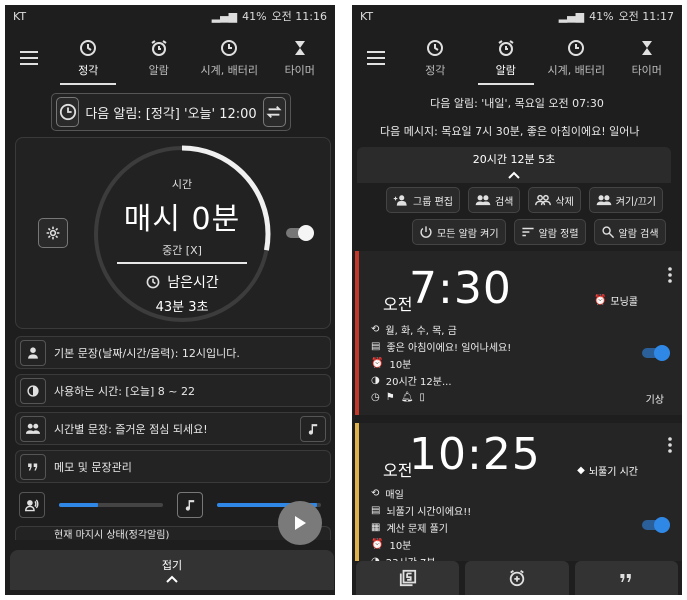 The height and width of the screenshot is (600, 687). I want to click on repeat-days: ⟲ 월, 화, 수, 목, 금, so click(441, 329).